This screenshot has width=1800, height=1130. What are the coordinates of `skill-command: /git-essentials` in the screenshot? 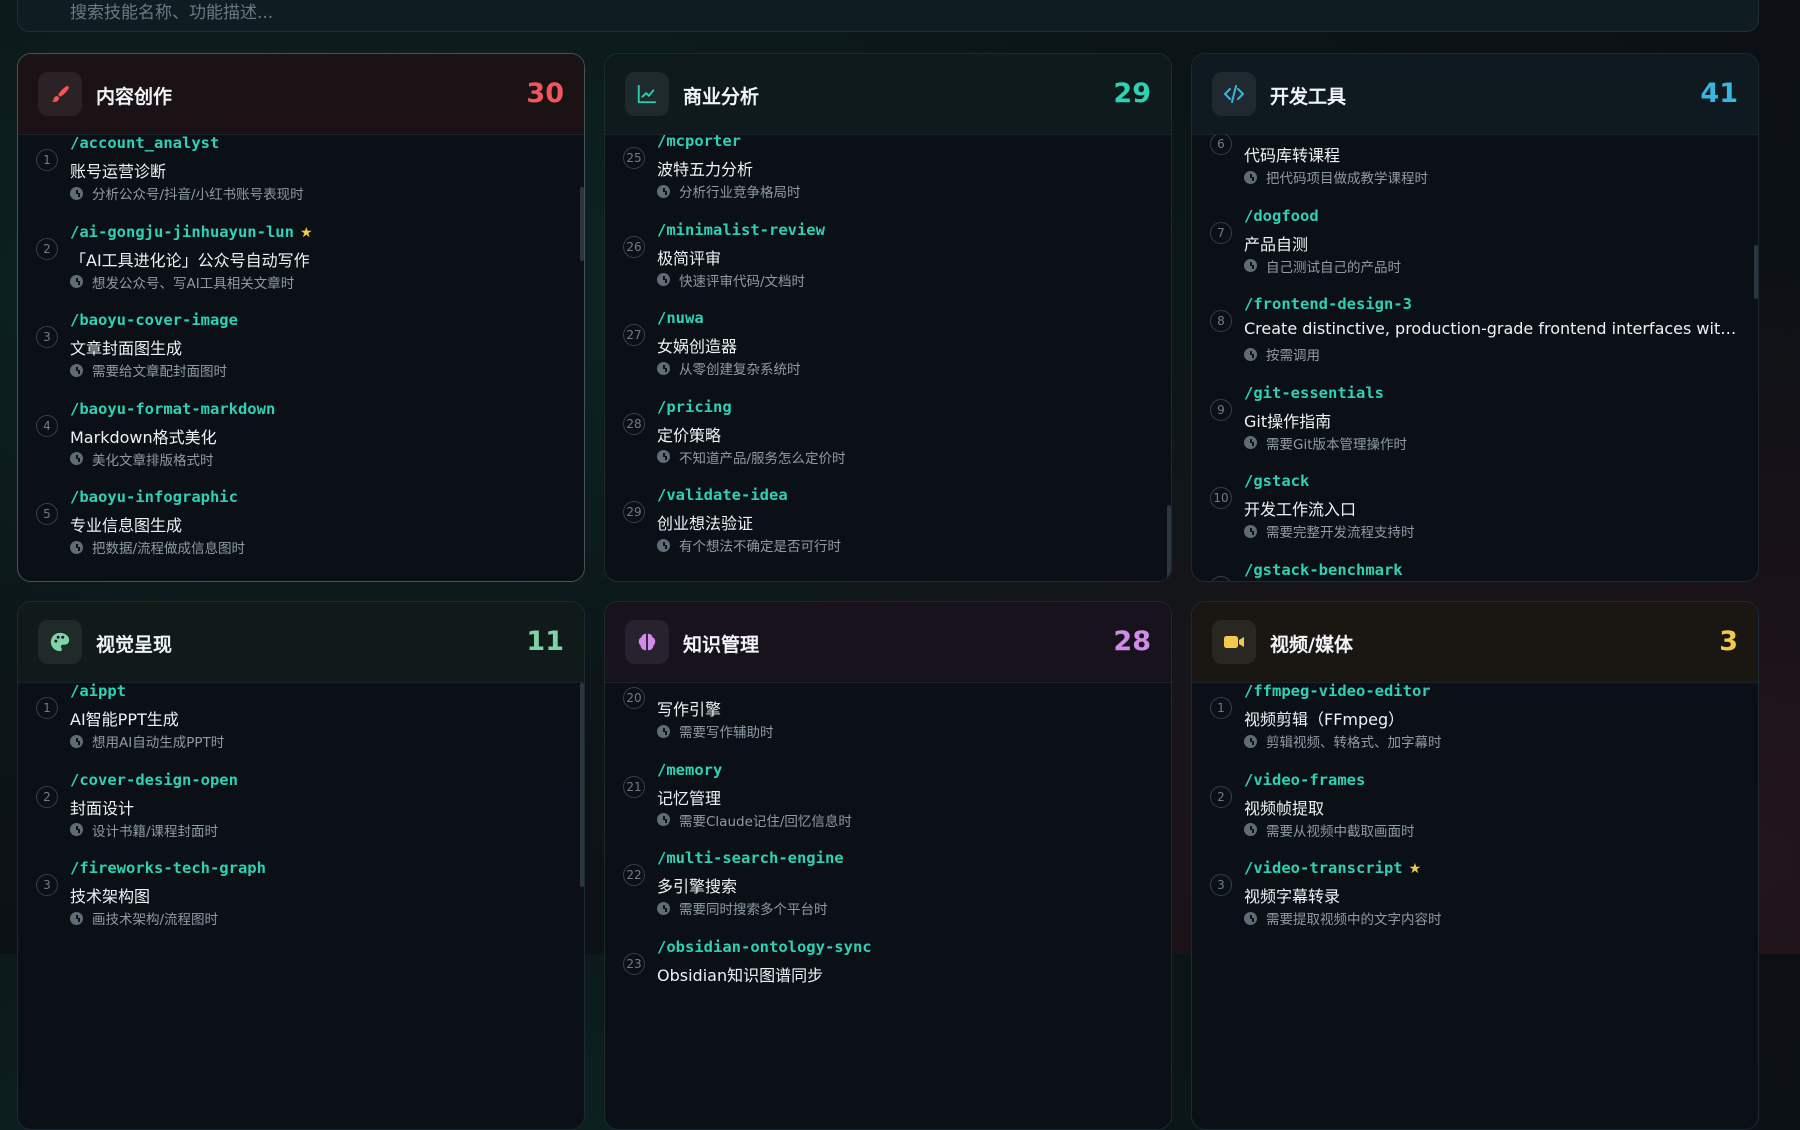 It's located at (1314, 393).